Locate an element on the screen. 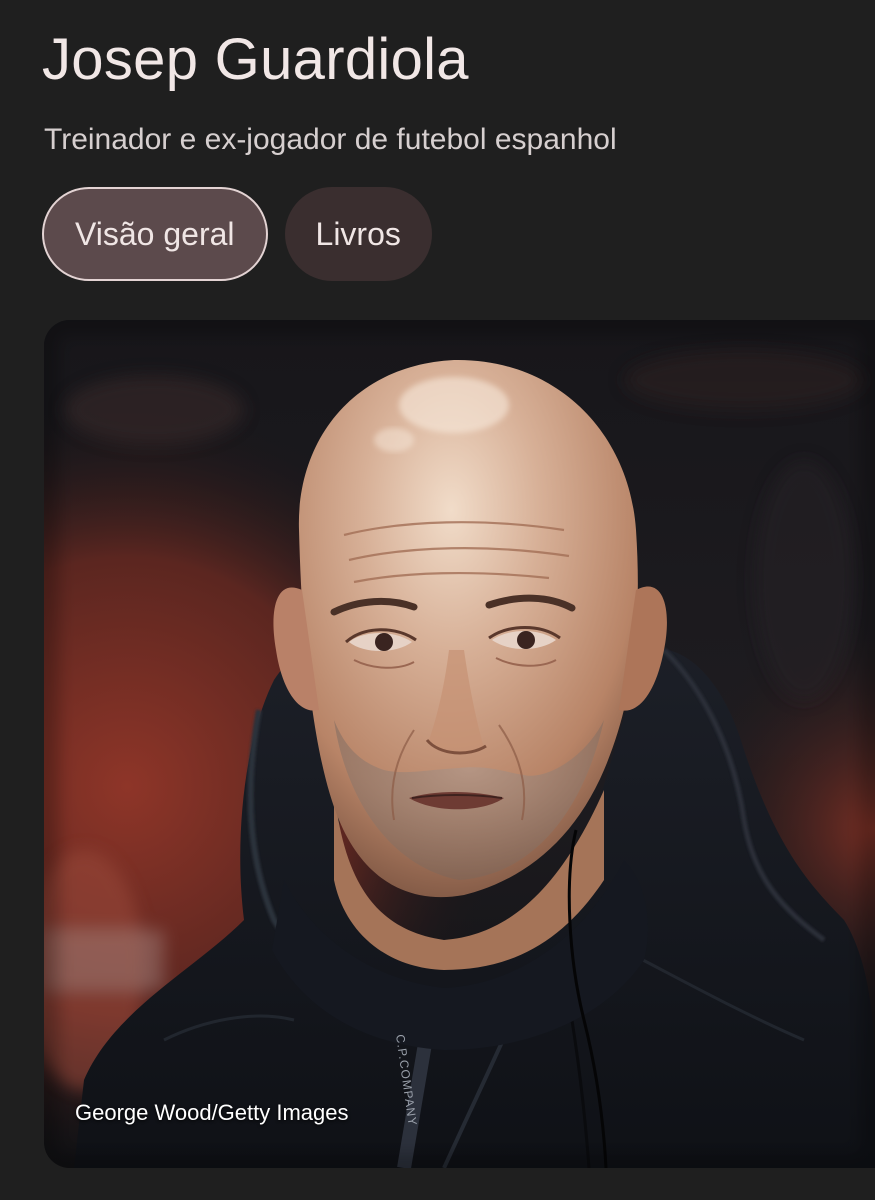 Image resolution: width=875 pixels, height=1200 pixels. tab-bar: Visão geral Livros is located at coordinates (237, 234).